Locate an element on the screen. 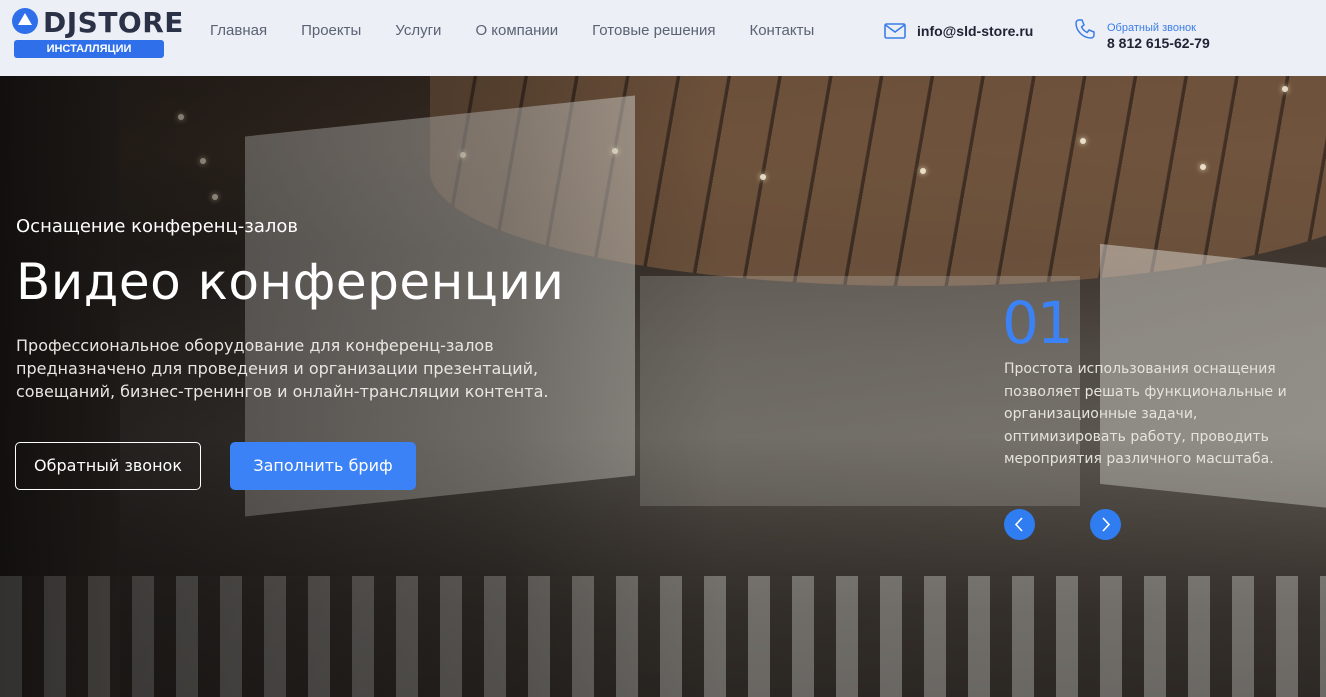  slider-prev-button is located at coordinates (1019, 524).